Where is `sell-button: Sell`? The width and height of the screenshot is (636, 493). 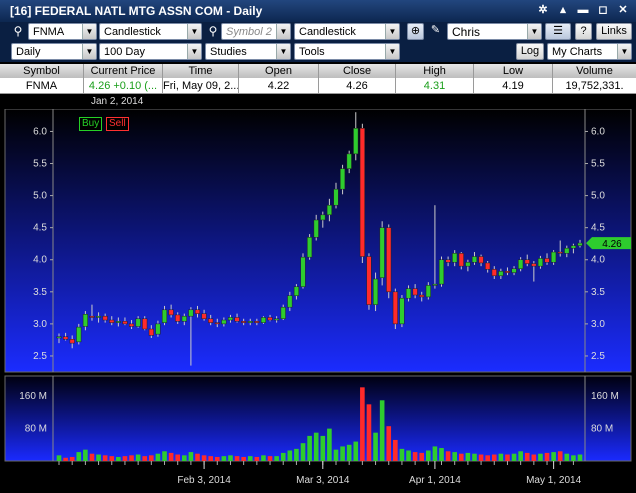
sell-button: Sell is located at coordinates (117, 124).